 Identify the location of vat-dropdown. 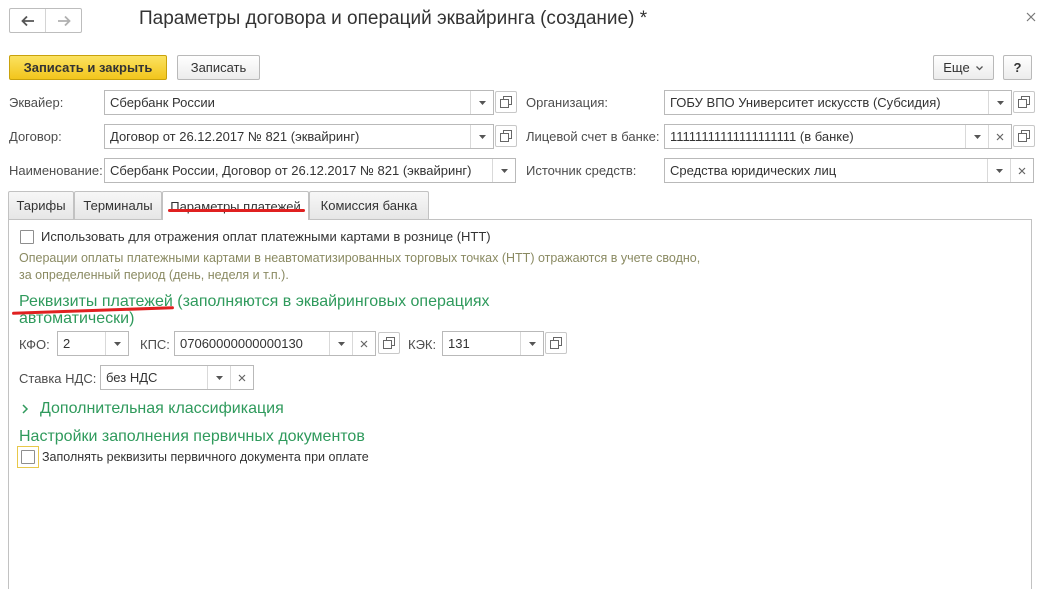
(218, 377).